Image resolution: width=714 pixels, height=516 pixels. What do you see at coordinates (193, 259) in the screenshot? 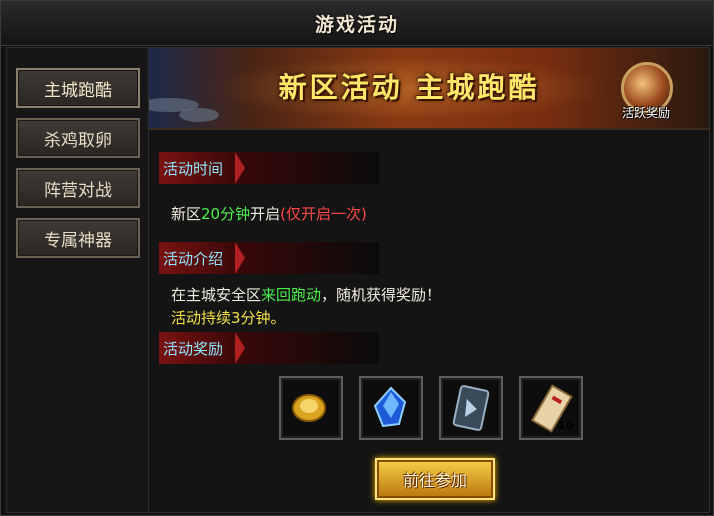
I see `section-header-label: 活动介绍` at bounding box center [193, 259].